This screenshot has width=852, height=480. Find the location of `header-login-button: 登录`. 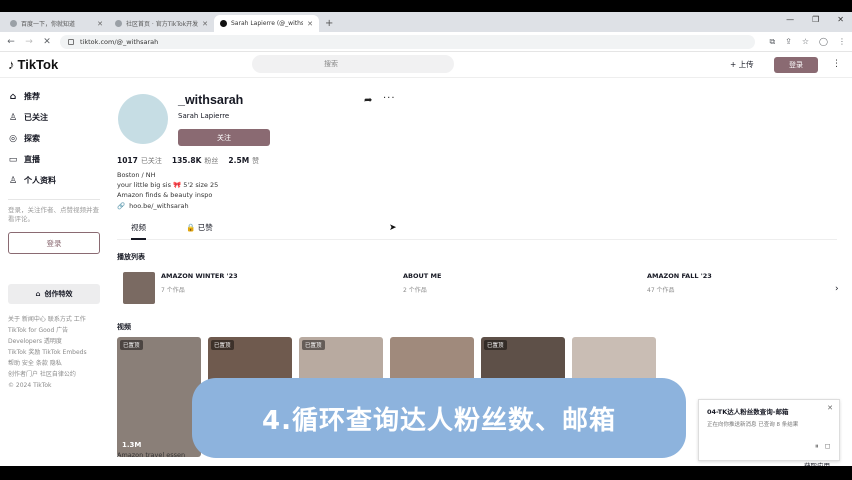

header-login-button: 登录 is located at coordinates (796, 65).